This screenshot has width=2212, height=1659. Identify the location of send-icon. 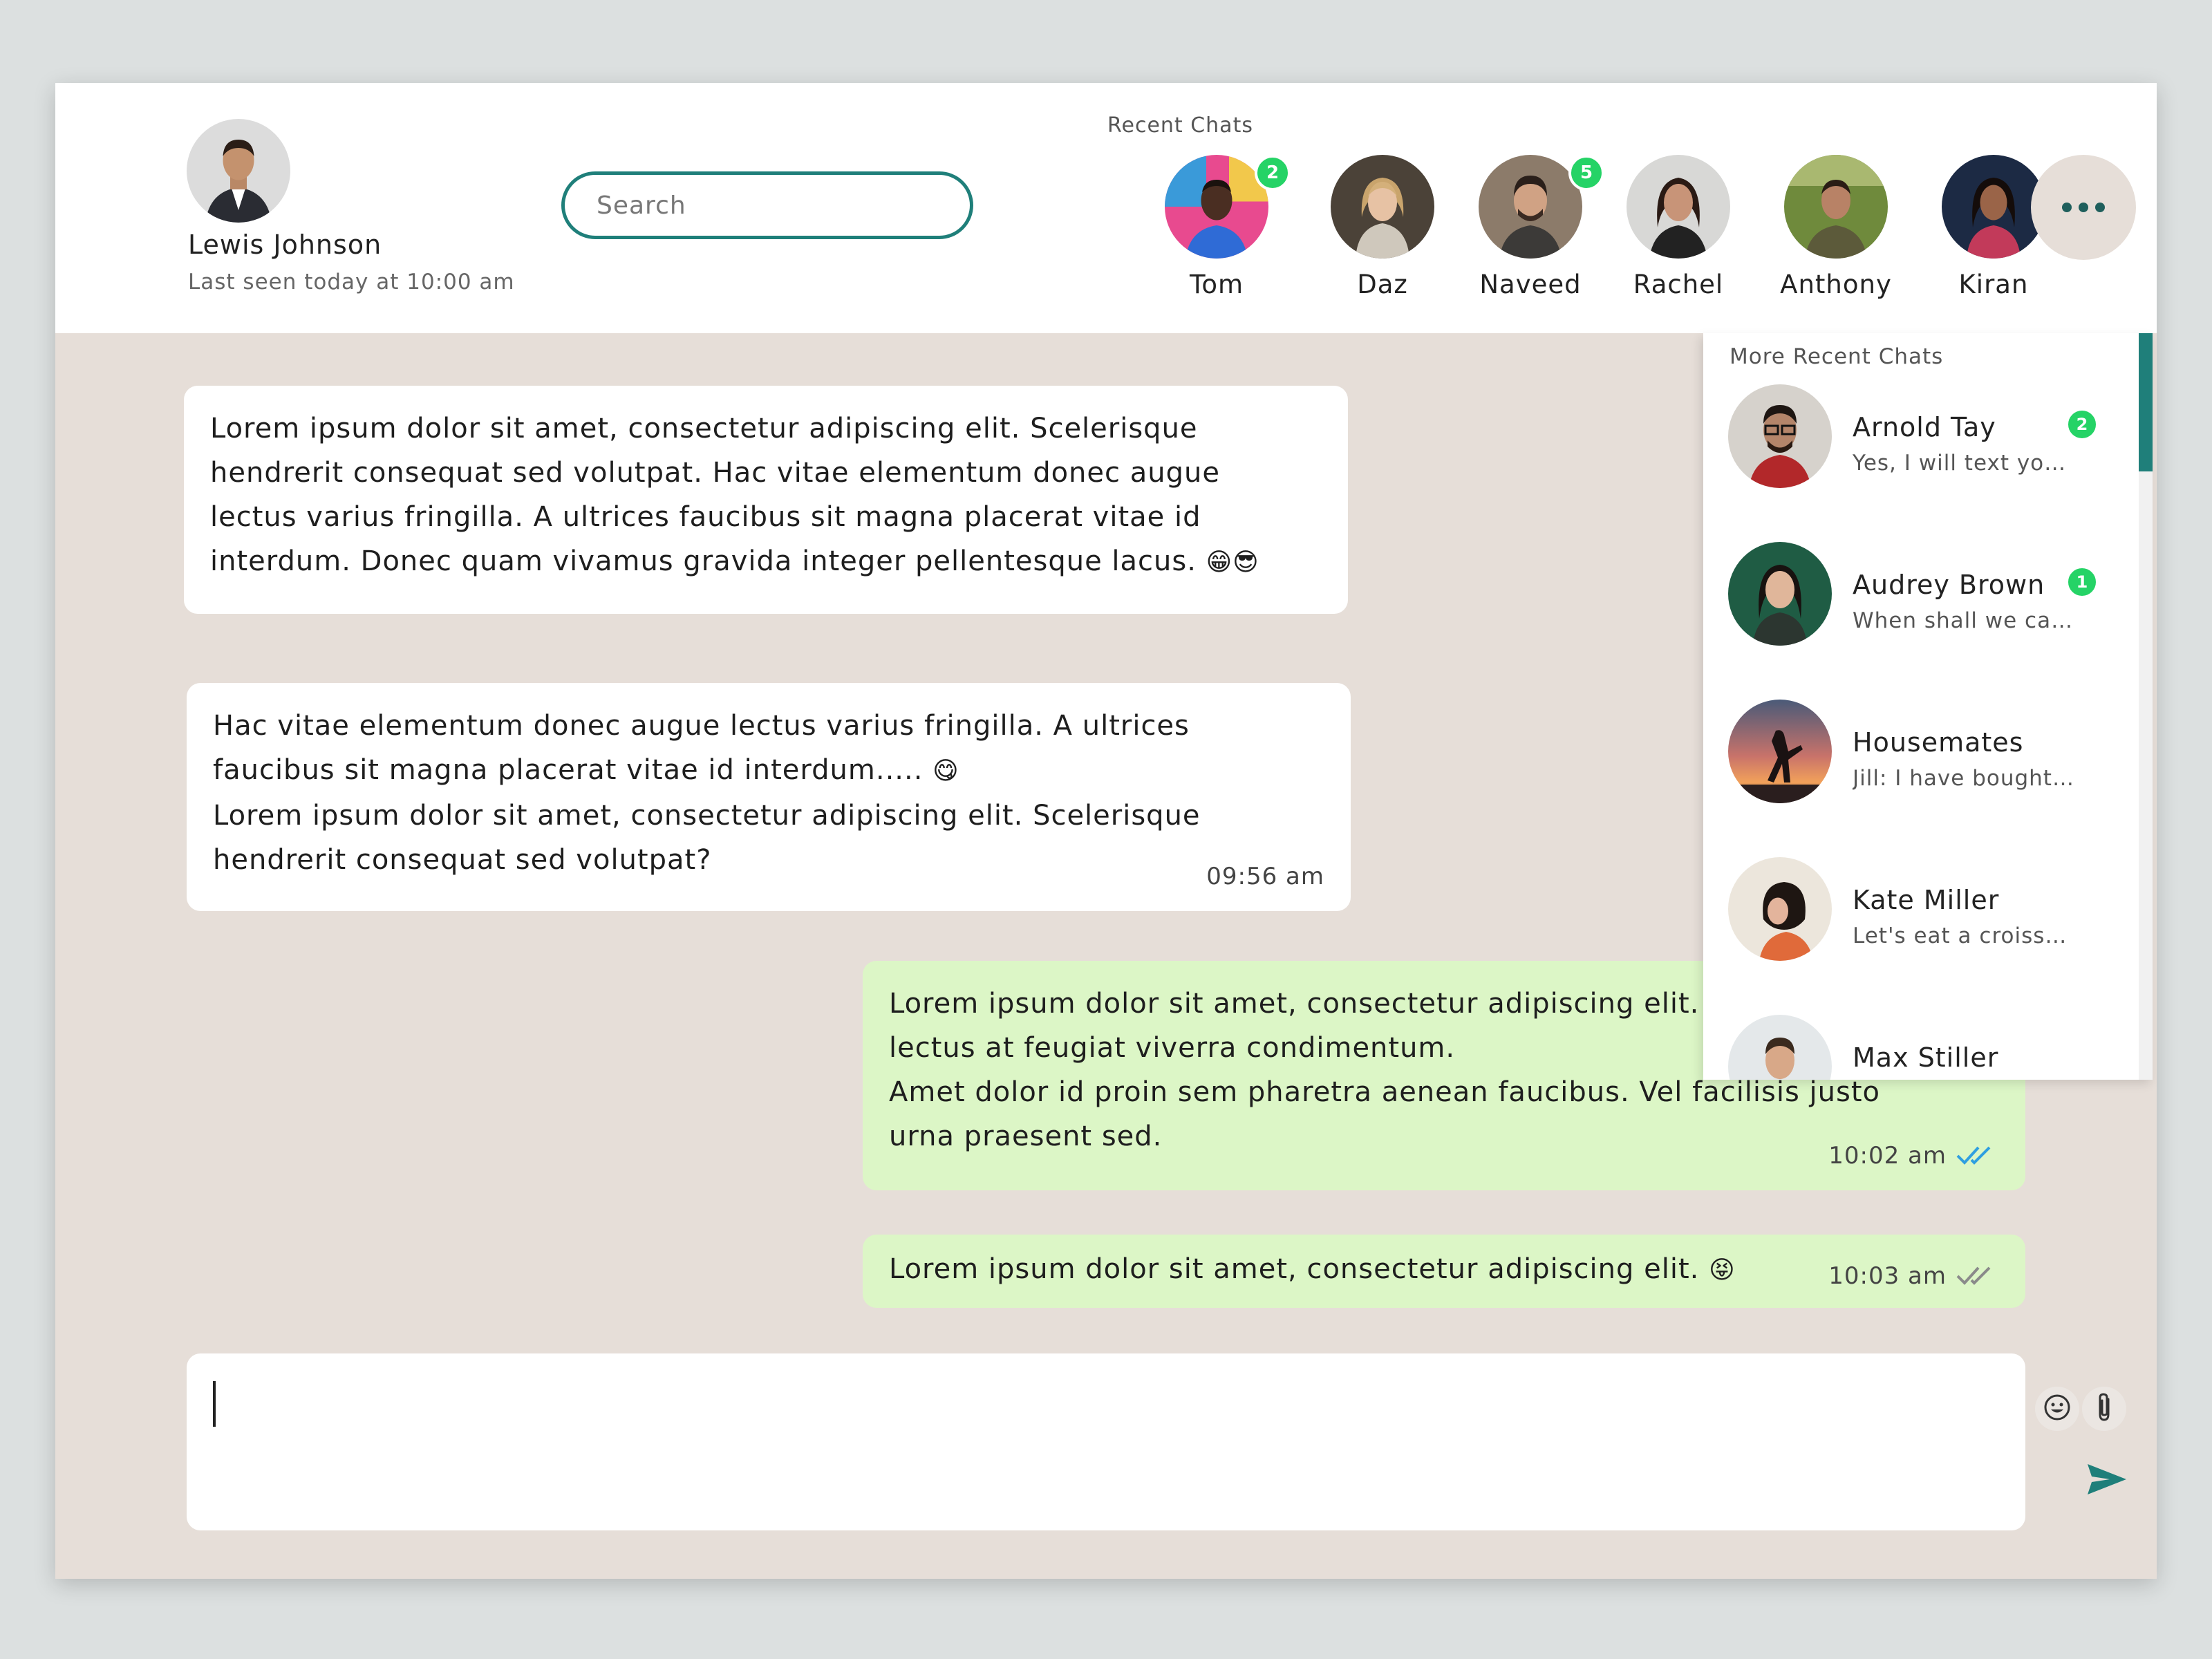
(2107, 1480).